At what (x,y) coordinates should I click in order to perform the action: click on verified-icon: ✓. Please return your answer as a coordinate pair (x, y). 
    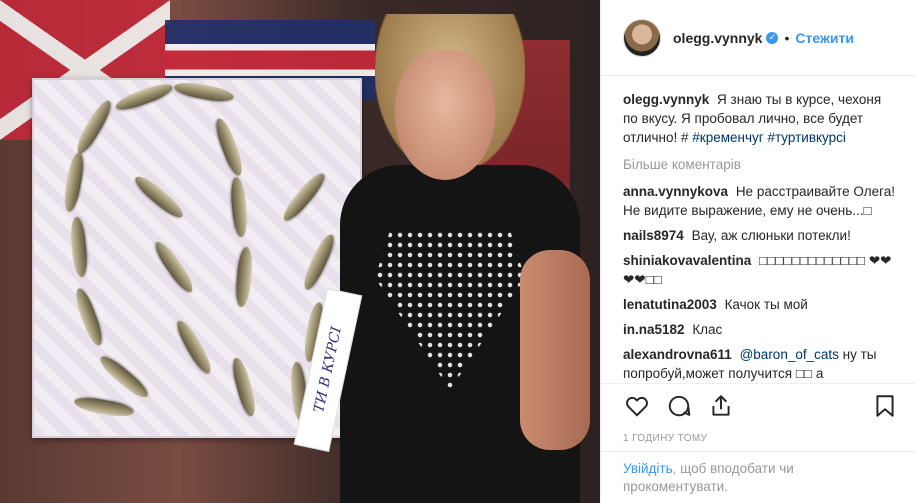
    Looking at the image, I should click on (772, 37).